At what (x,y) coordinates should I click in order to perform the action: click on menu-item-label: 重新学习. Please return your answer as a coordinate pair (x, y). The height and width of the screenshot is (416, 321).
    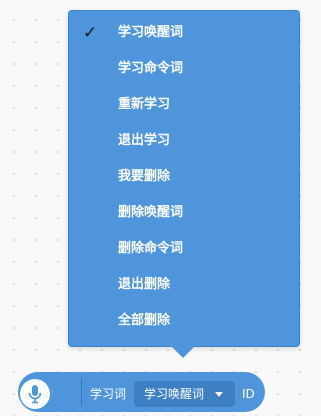
    Looking at the image, I should click on (144, 104).